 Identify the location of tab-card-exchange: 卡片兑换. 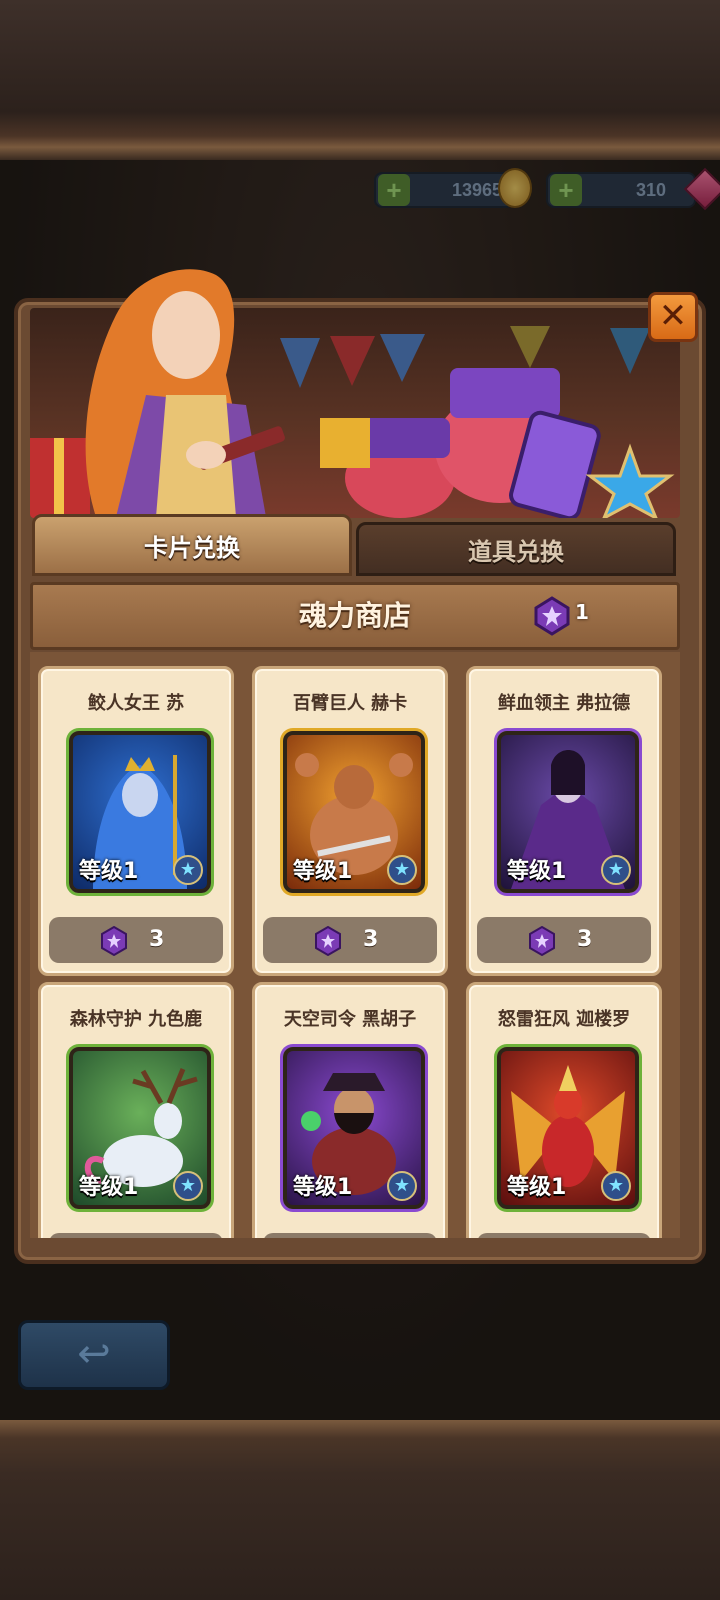
(192, 545).